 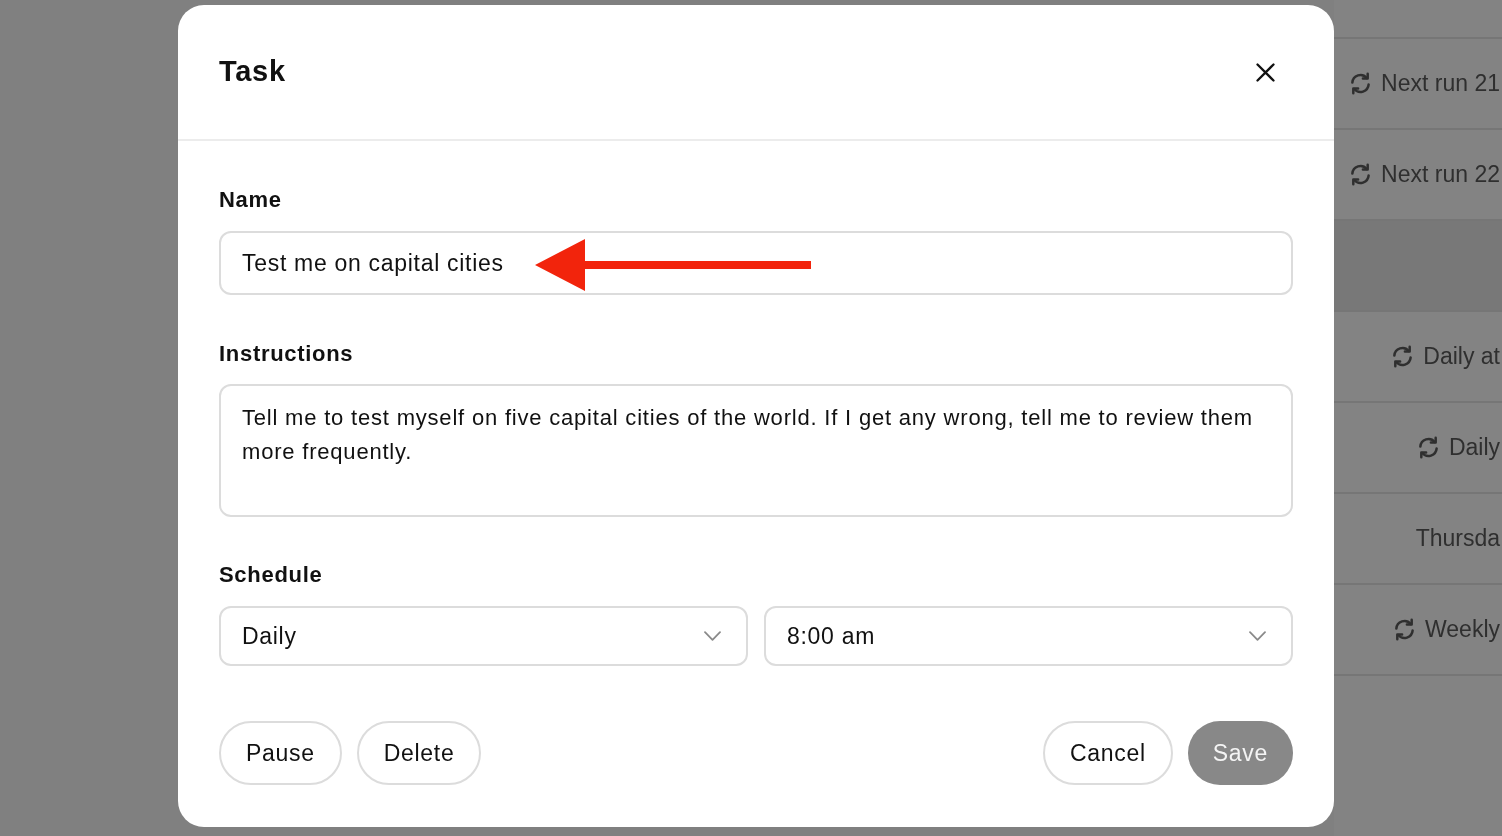 What do you see at coordinates (1440, 175) in the screenshot?
I see `schedule-text: Next run 22` at bounding box center [1440, 175].